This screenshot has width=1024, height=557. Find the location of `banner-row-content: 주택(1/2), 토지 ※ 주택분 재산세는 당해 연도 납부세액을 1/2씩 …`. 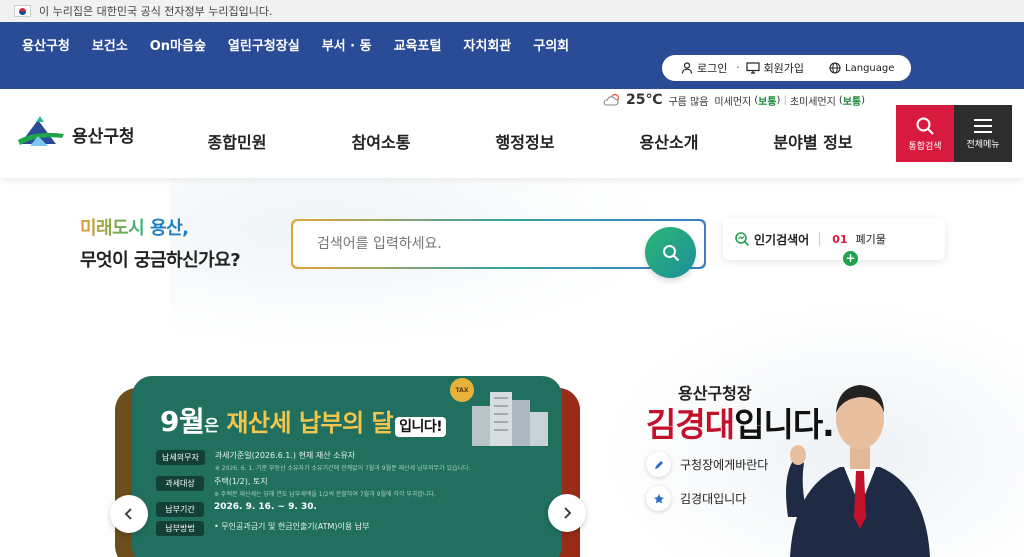

banner-row-content: 주택(1/2), 토지 ※ 주택분 재산세는 당해 연도 납부세액을 1/2씩 … is located at coordinates (325, 487).